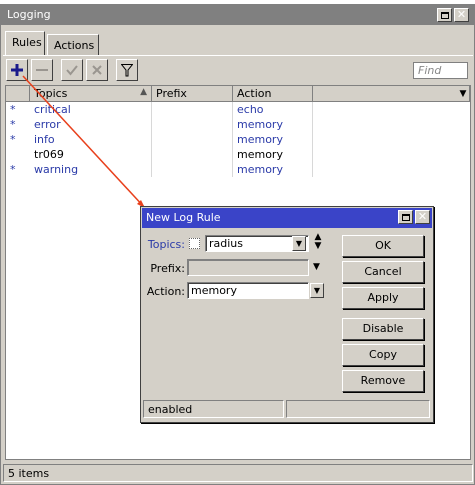 Image resolution: width=475 pixels, height=485 pixels. What do you see at coordinates (170, 409) in the screenshot?
I see `dialog-status-text: enabled` at bounding box center [170, 409].